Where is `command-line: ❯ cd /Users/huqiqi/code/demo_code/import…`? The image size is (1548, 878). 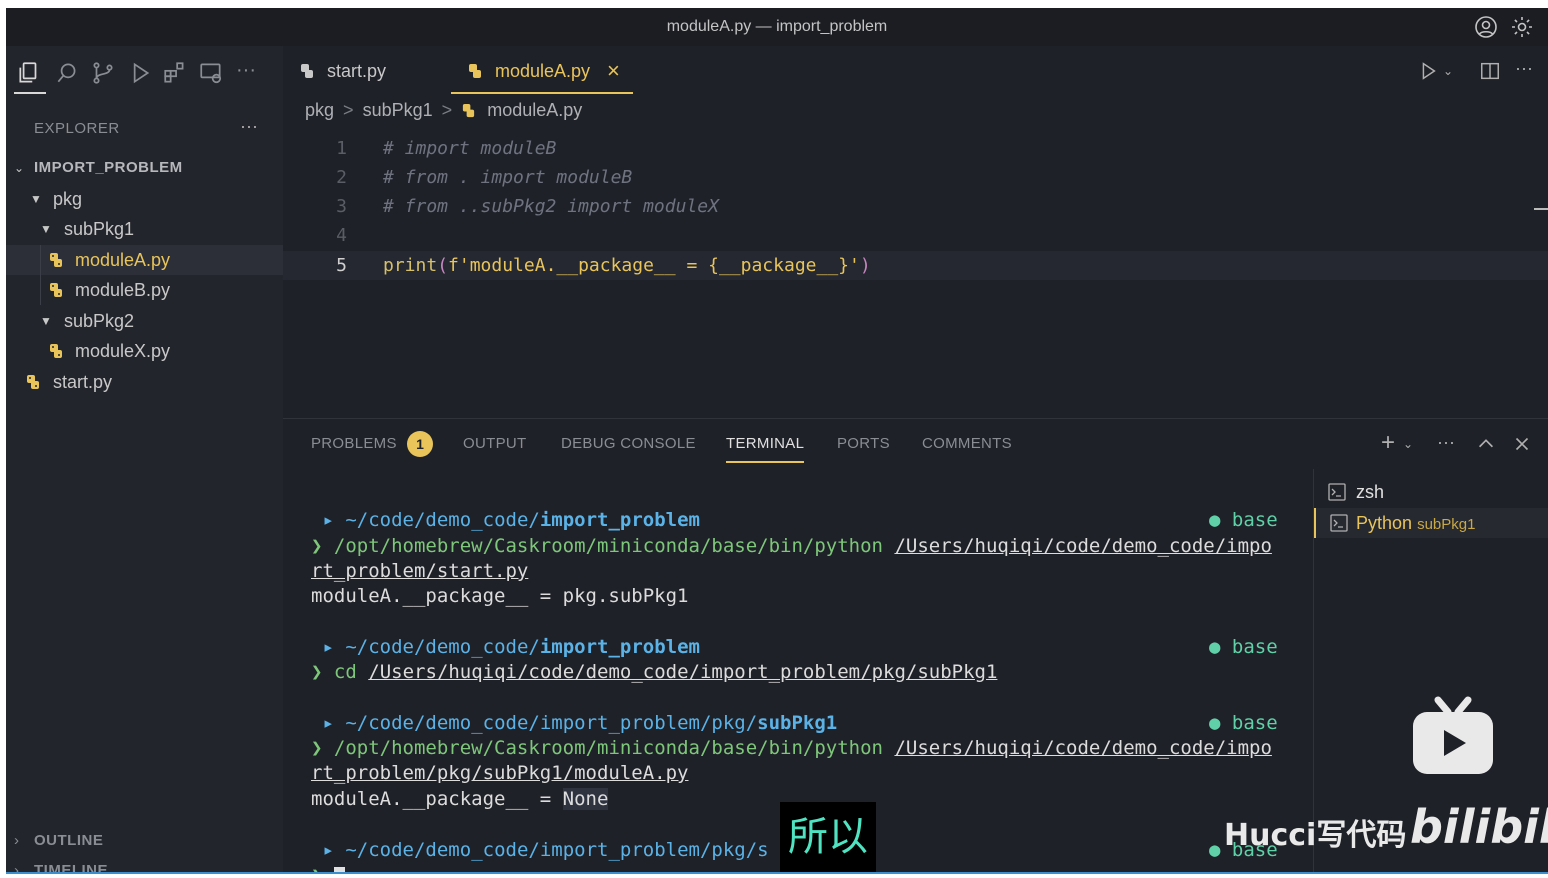
command-line: ❯ cd /Users/huqiqi/code/demo_code/import… is located at coordinates (654, 672).